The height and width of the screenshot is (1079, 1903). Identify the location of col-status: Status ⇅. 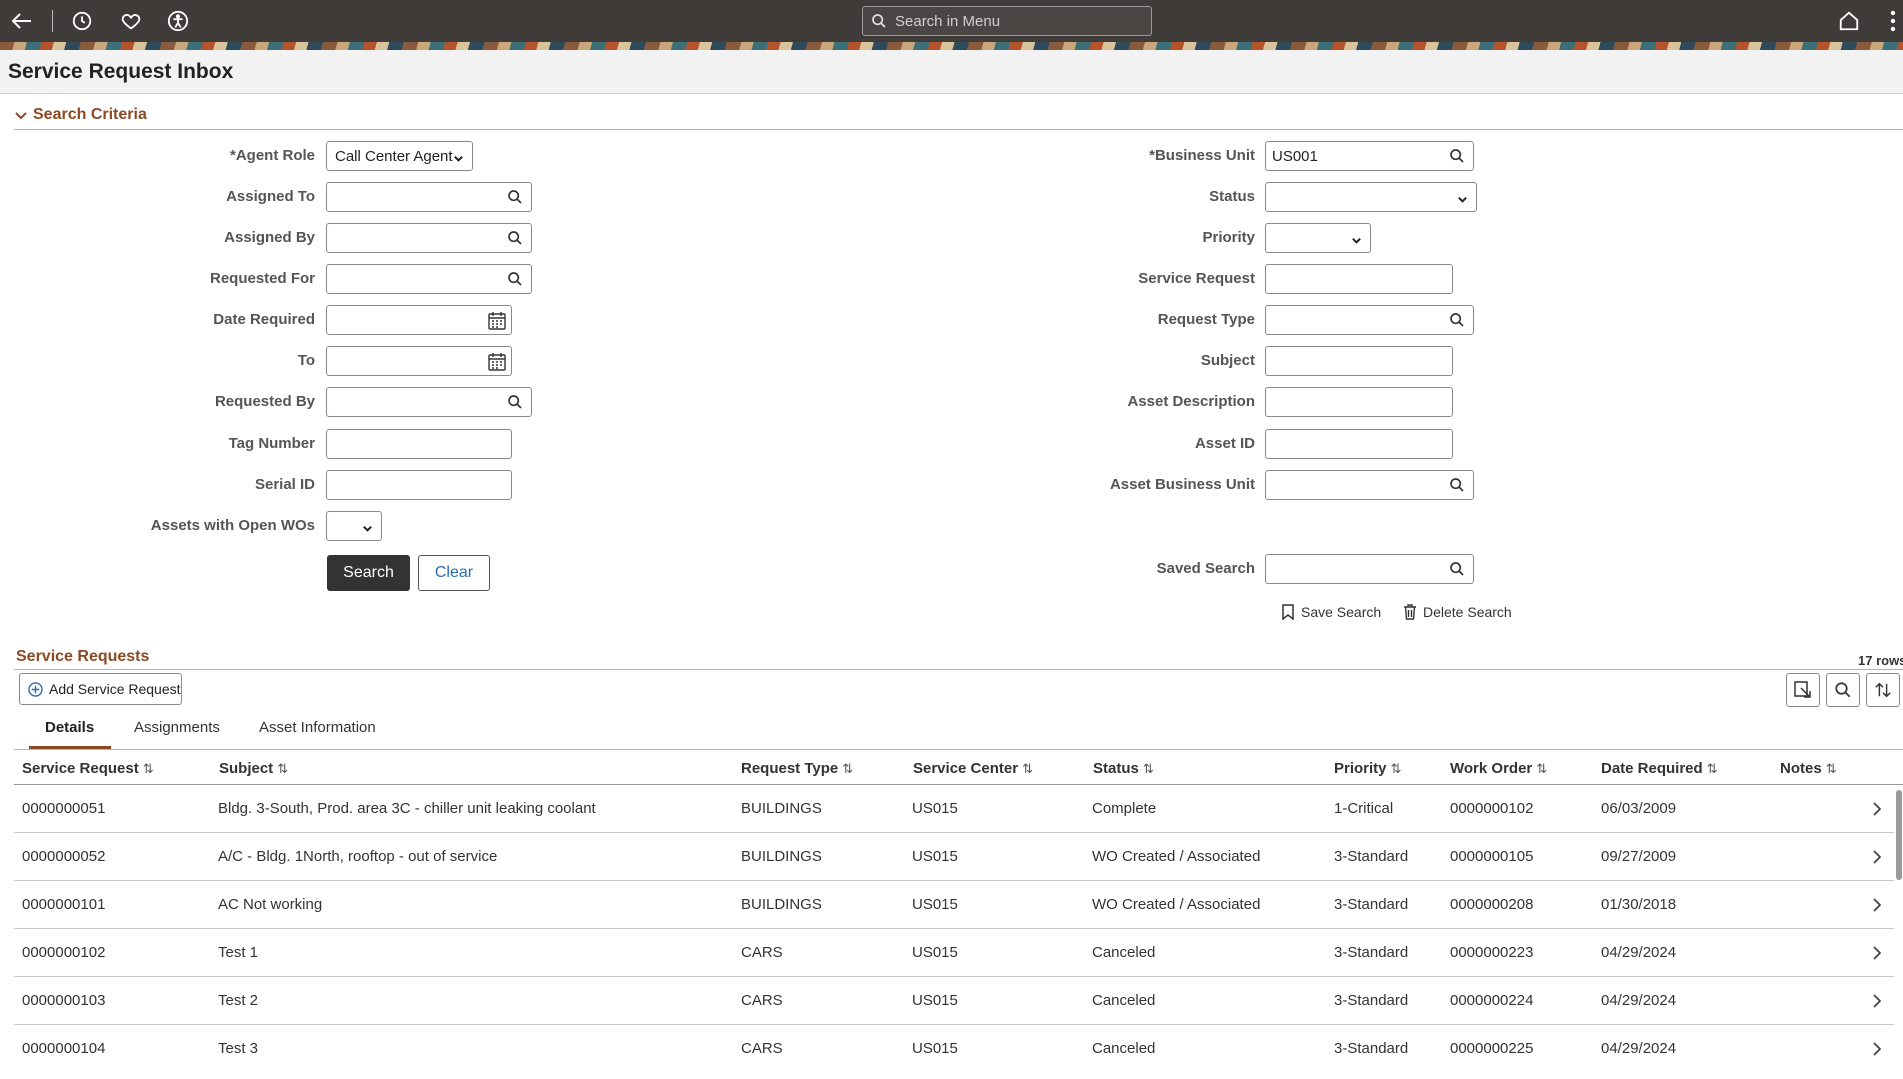
(1123, 768).